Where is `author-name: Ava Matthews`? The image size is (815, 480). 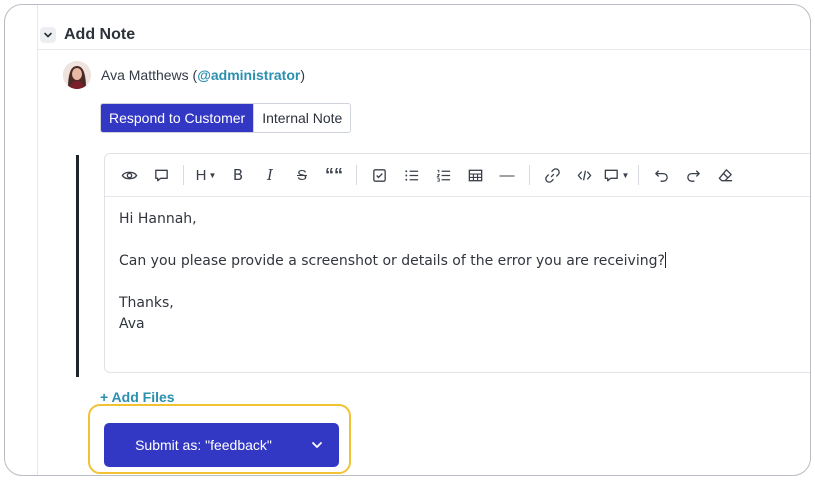
author-name: Ava Matthews is located at coordinates (145, 75).